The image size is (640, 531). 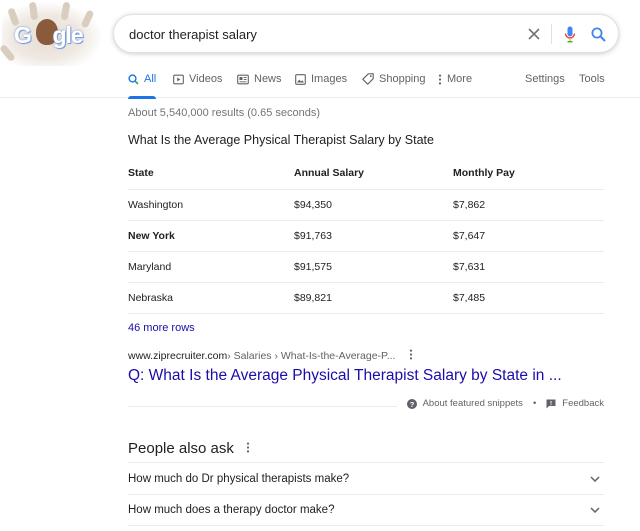 I want to click on tools-link: Tools, so click(x=592, y=79).